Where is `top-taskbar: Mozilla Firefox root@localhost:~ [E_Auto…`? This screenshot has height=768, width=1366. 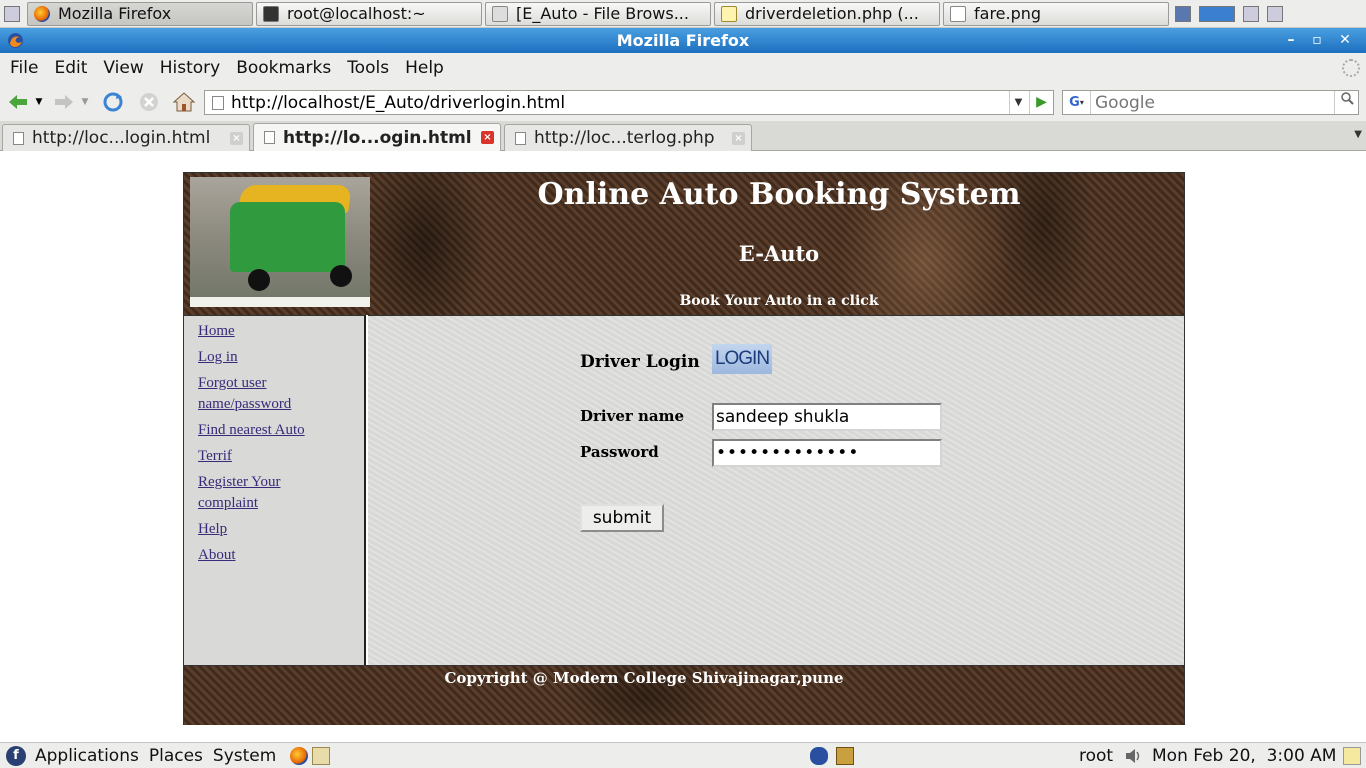 top-taskbar: Mozilla Firefox root@localhost:~ [E_Auto… is located at coordinates (683, 14).